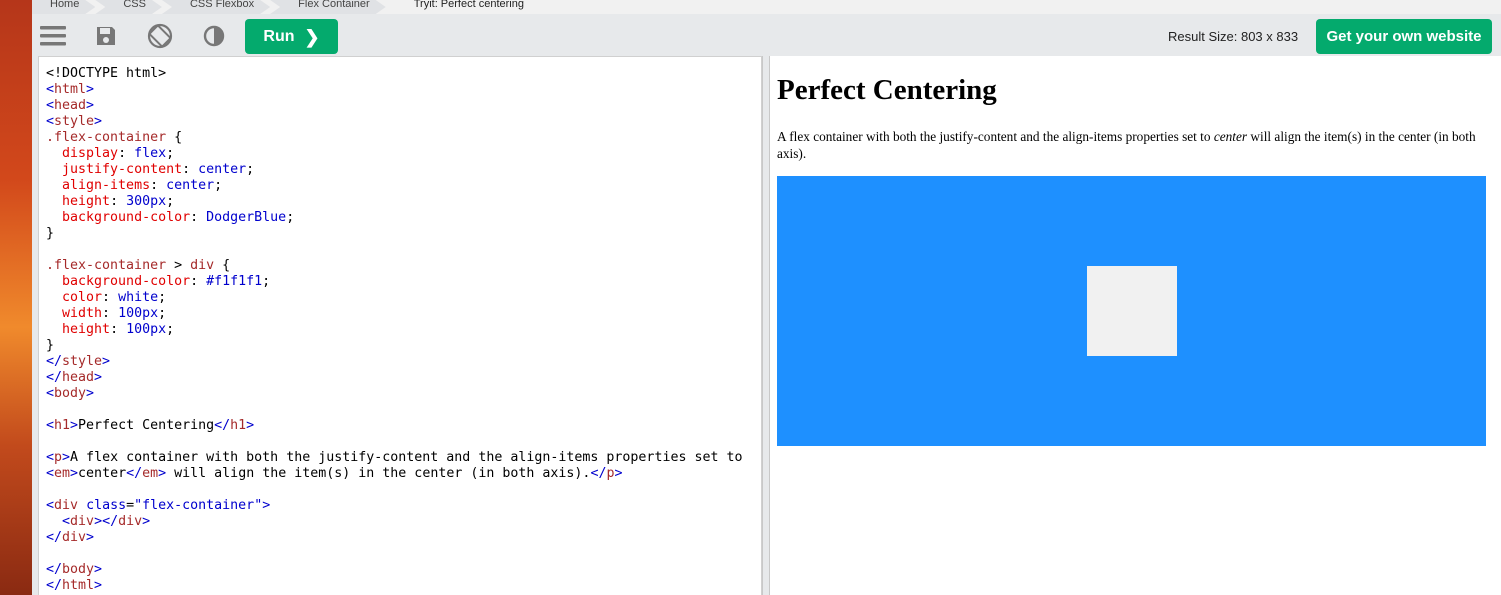  I want to click on code-token: height, so click(86, 329).